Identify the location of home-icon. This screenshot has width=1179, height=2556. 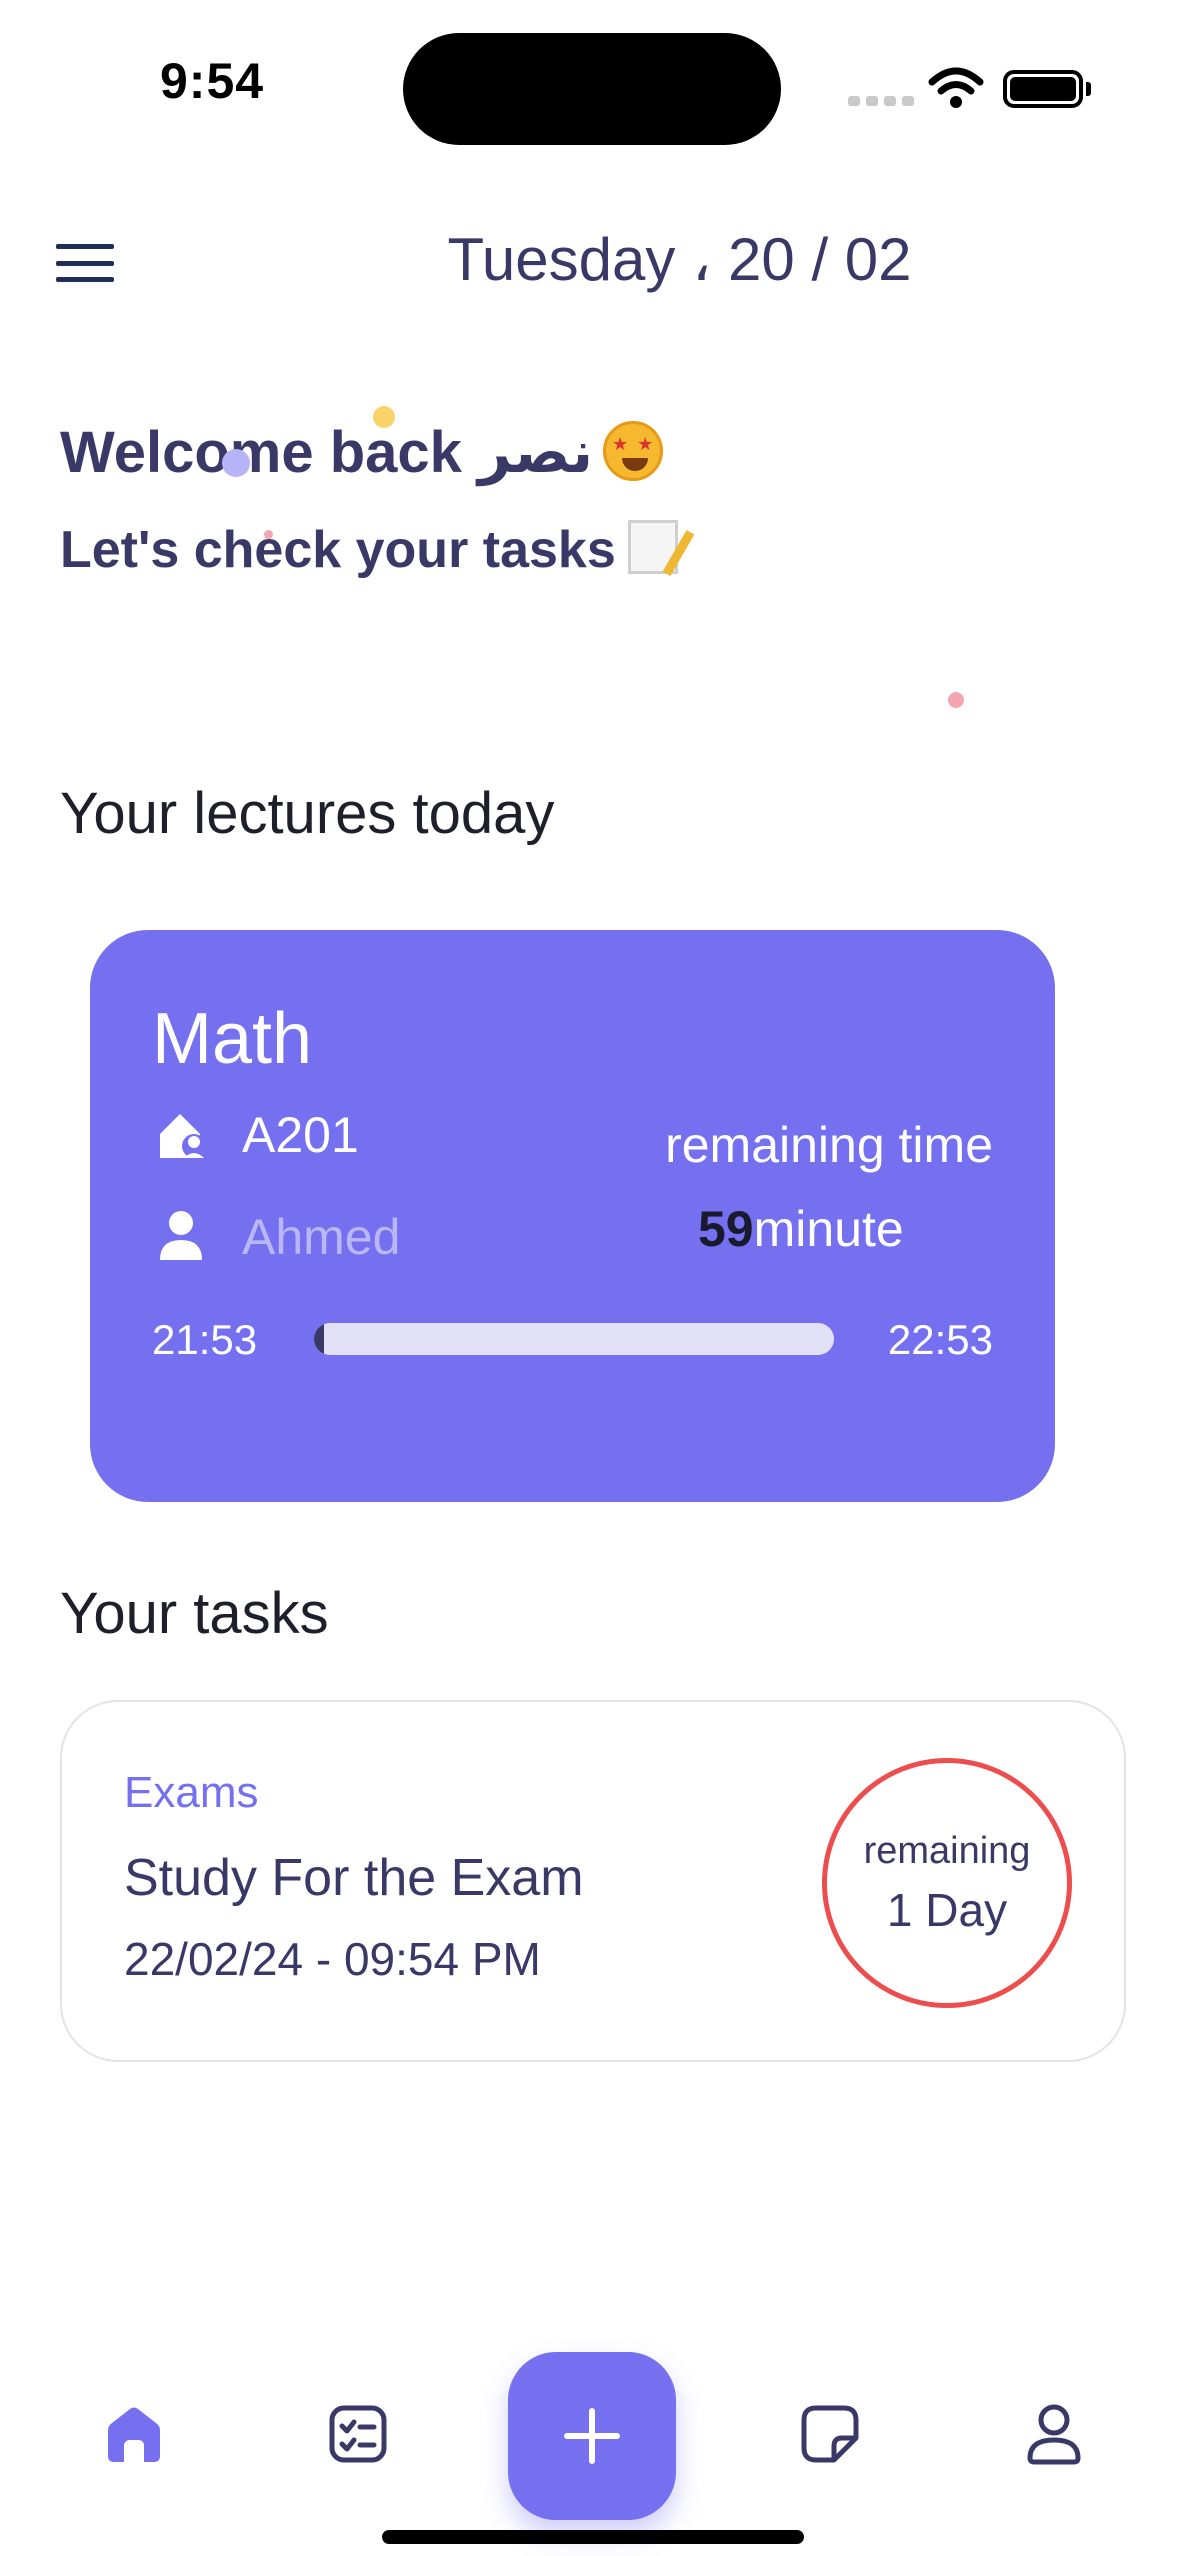
(134, 2434).